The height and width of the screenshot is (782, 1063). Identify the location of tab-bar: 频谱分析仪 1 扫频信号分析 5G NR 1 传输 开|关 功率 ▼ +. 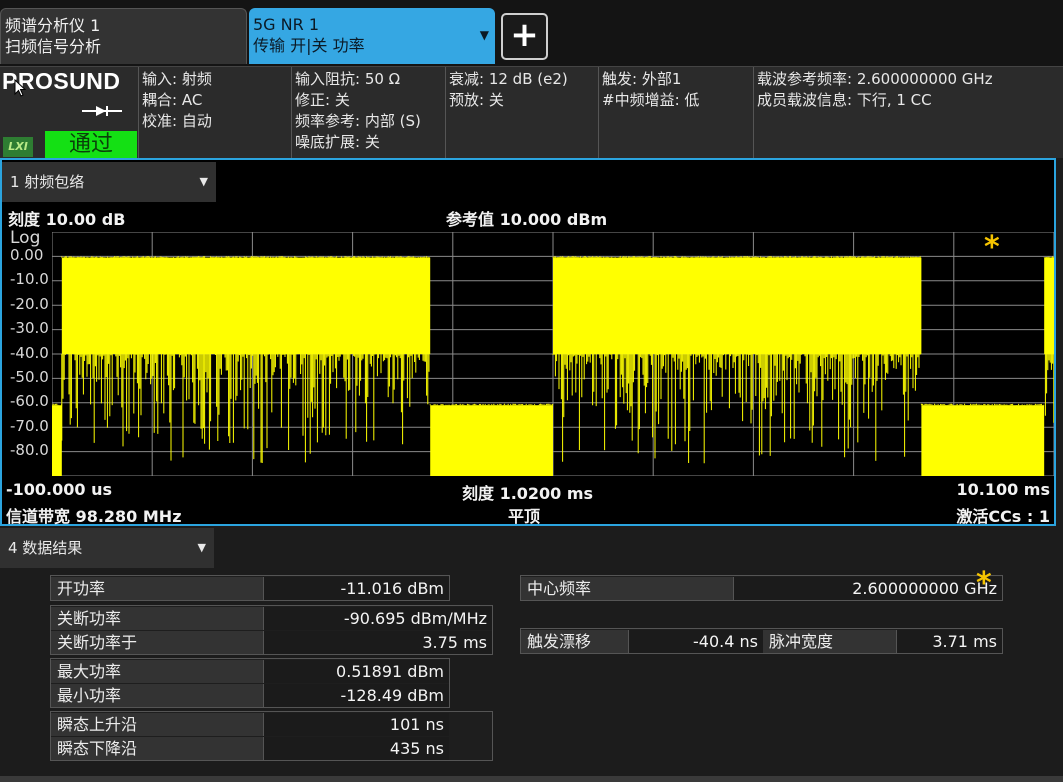
(531, 33).